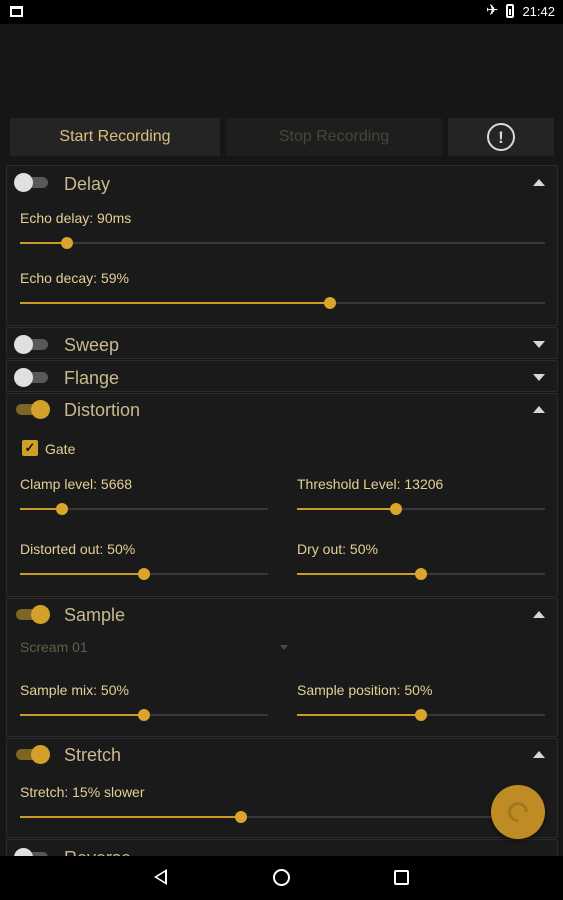 The image size is (563, 900). I want to click on distorted-out-slider, so click(144, 574).